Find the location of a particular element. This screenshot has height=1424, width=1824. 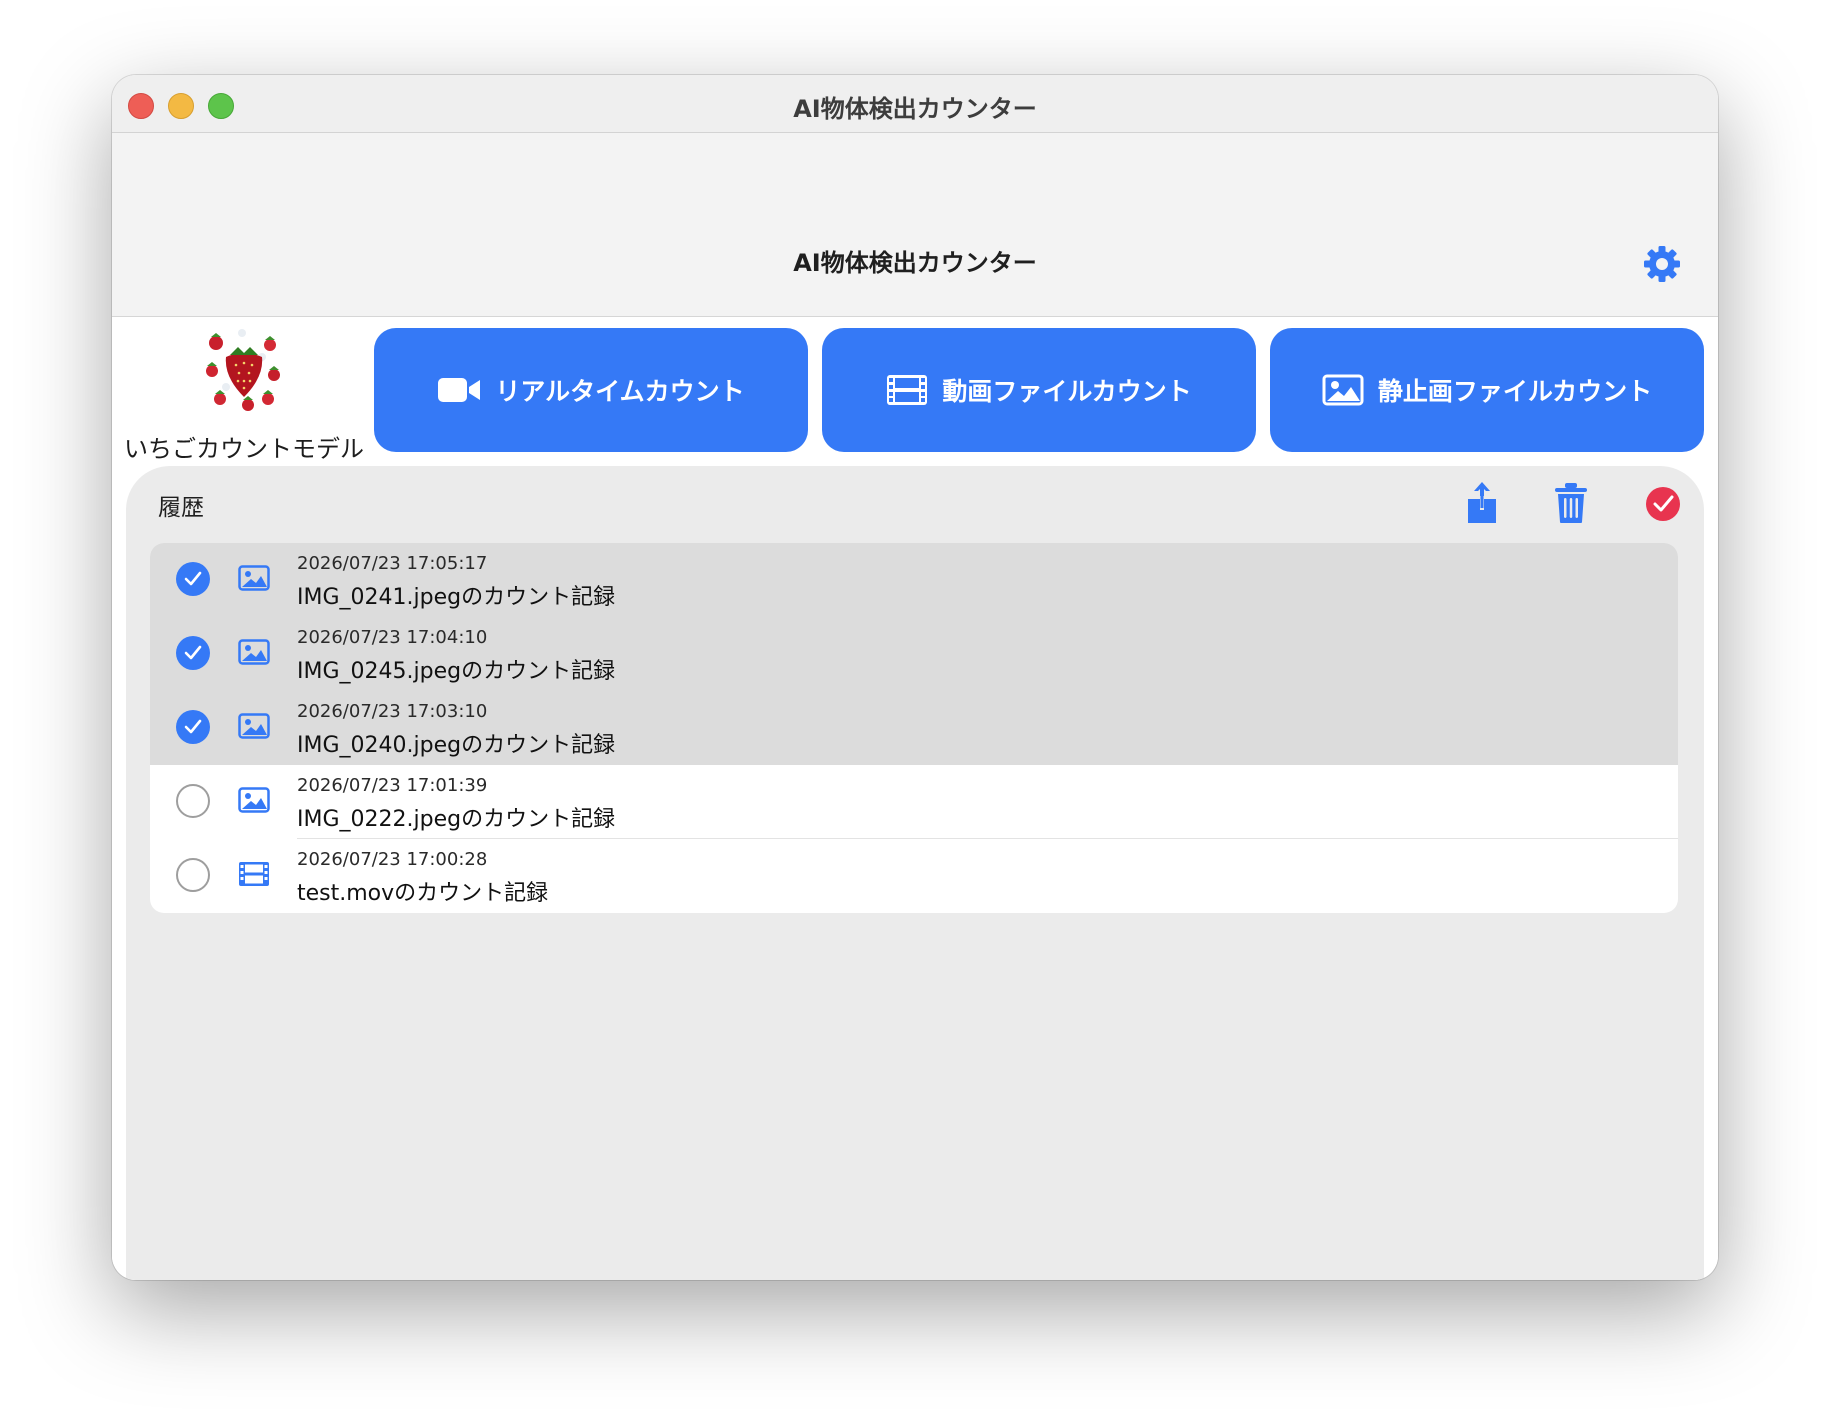

video-camera-icon is located at coordinates (459, 390).